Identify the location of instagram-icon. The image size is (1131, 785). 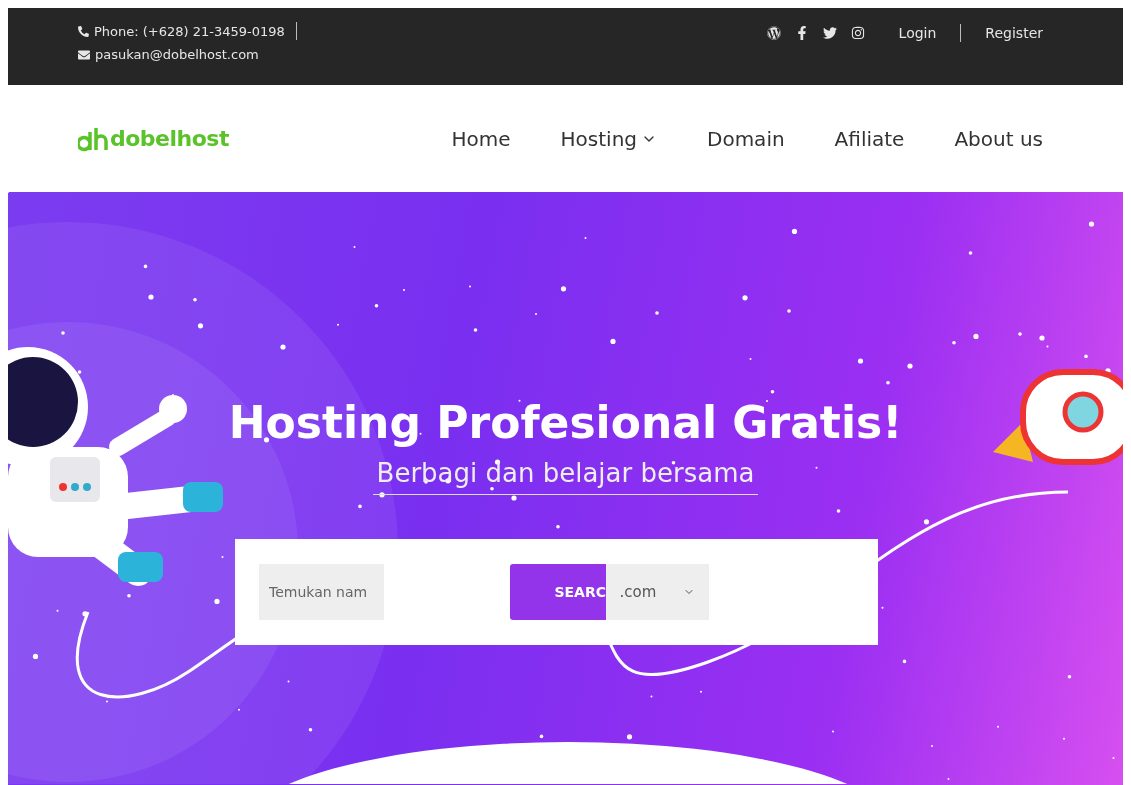
(857, 33).